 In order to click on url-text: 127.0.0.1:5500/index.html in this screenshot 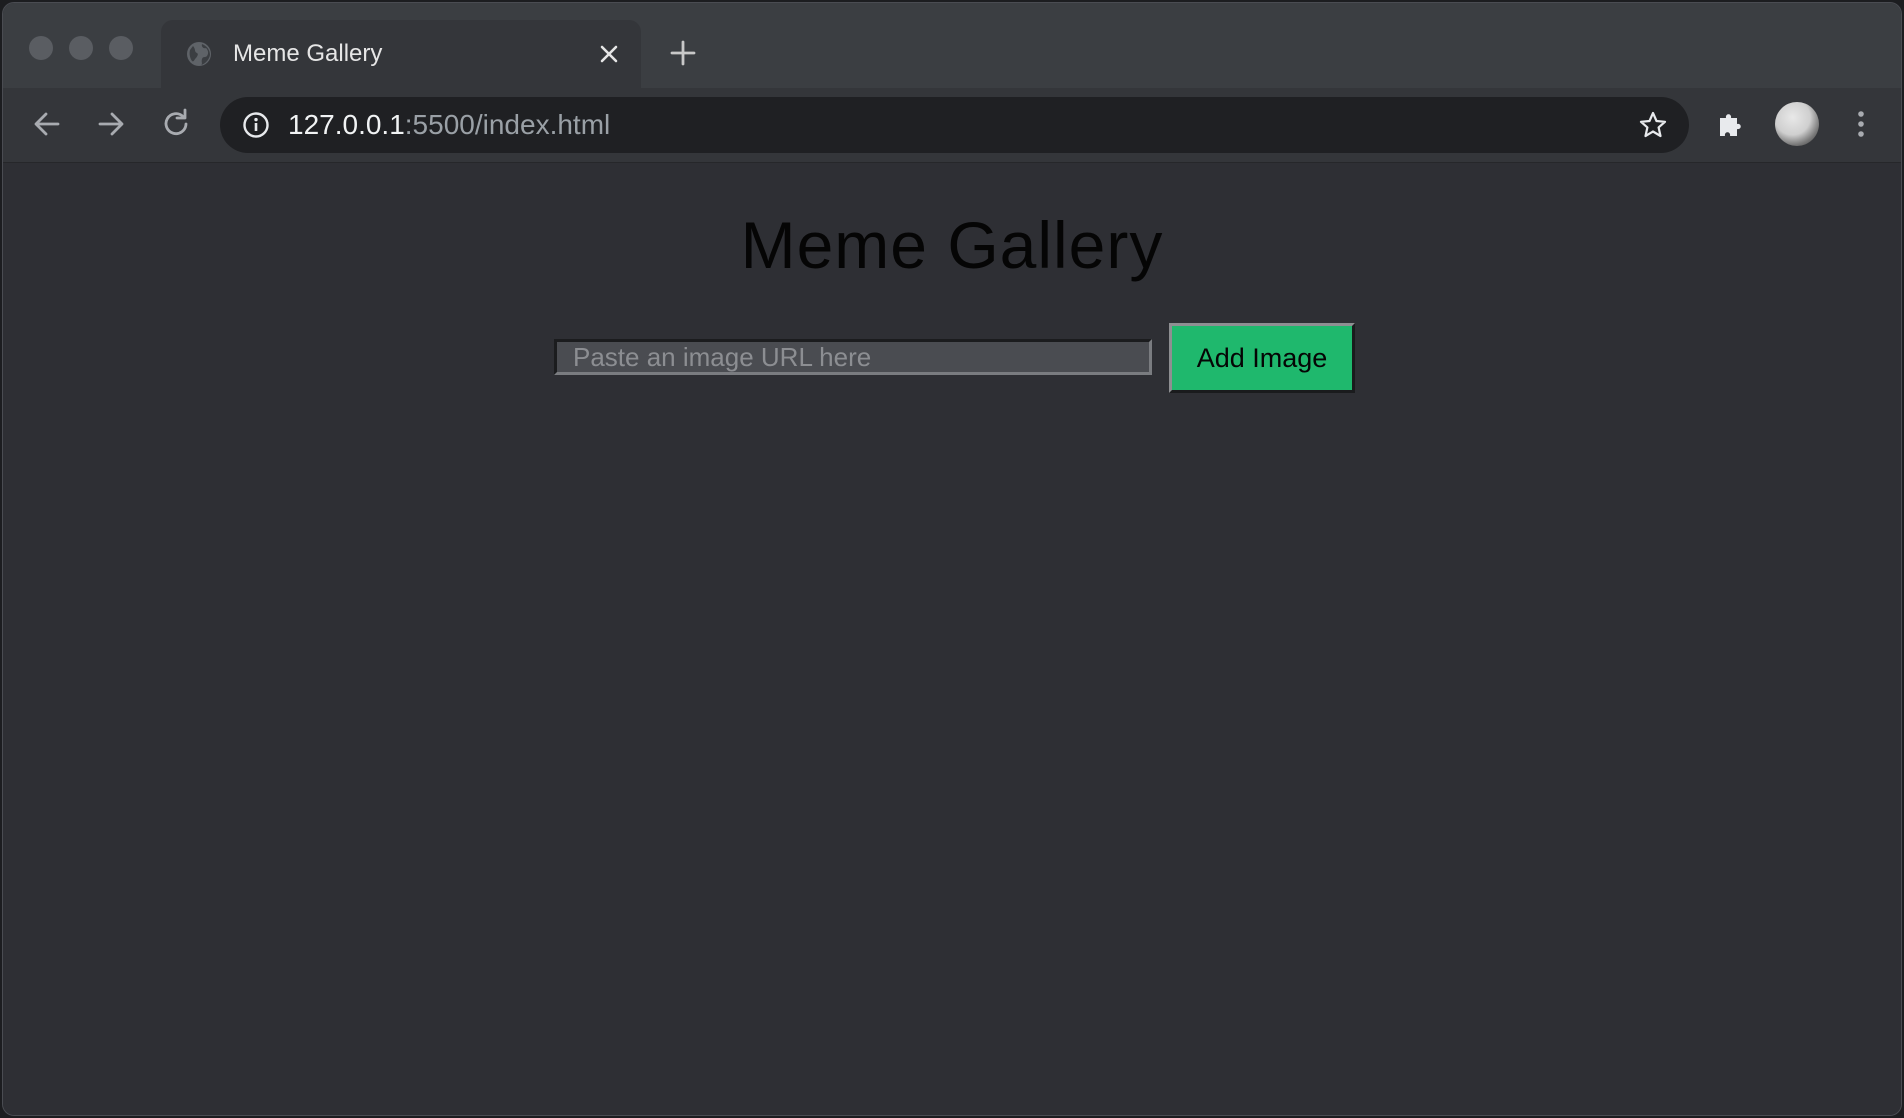, I will do `click(449, 125)`.